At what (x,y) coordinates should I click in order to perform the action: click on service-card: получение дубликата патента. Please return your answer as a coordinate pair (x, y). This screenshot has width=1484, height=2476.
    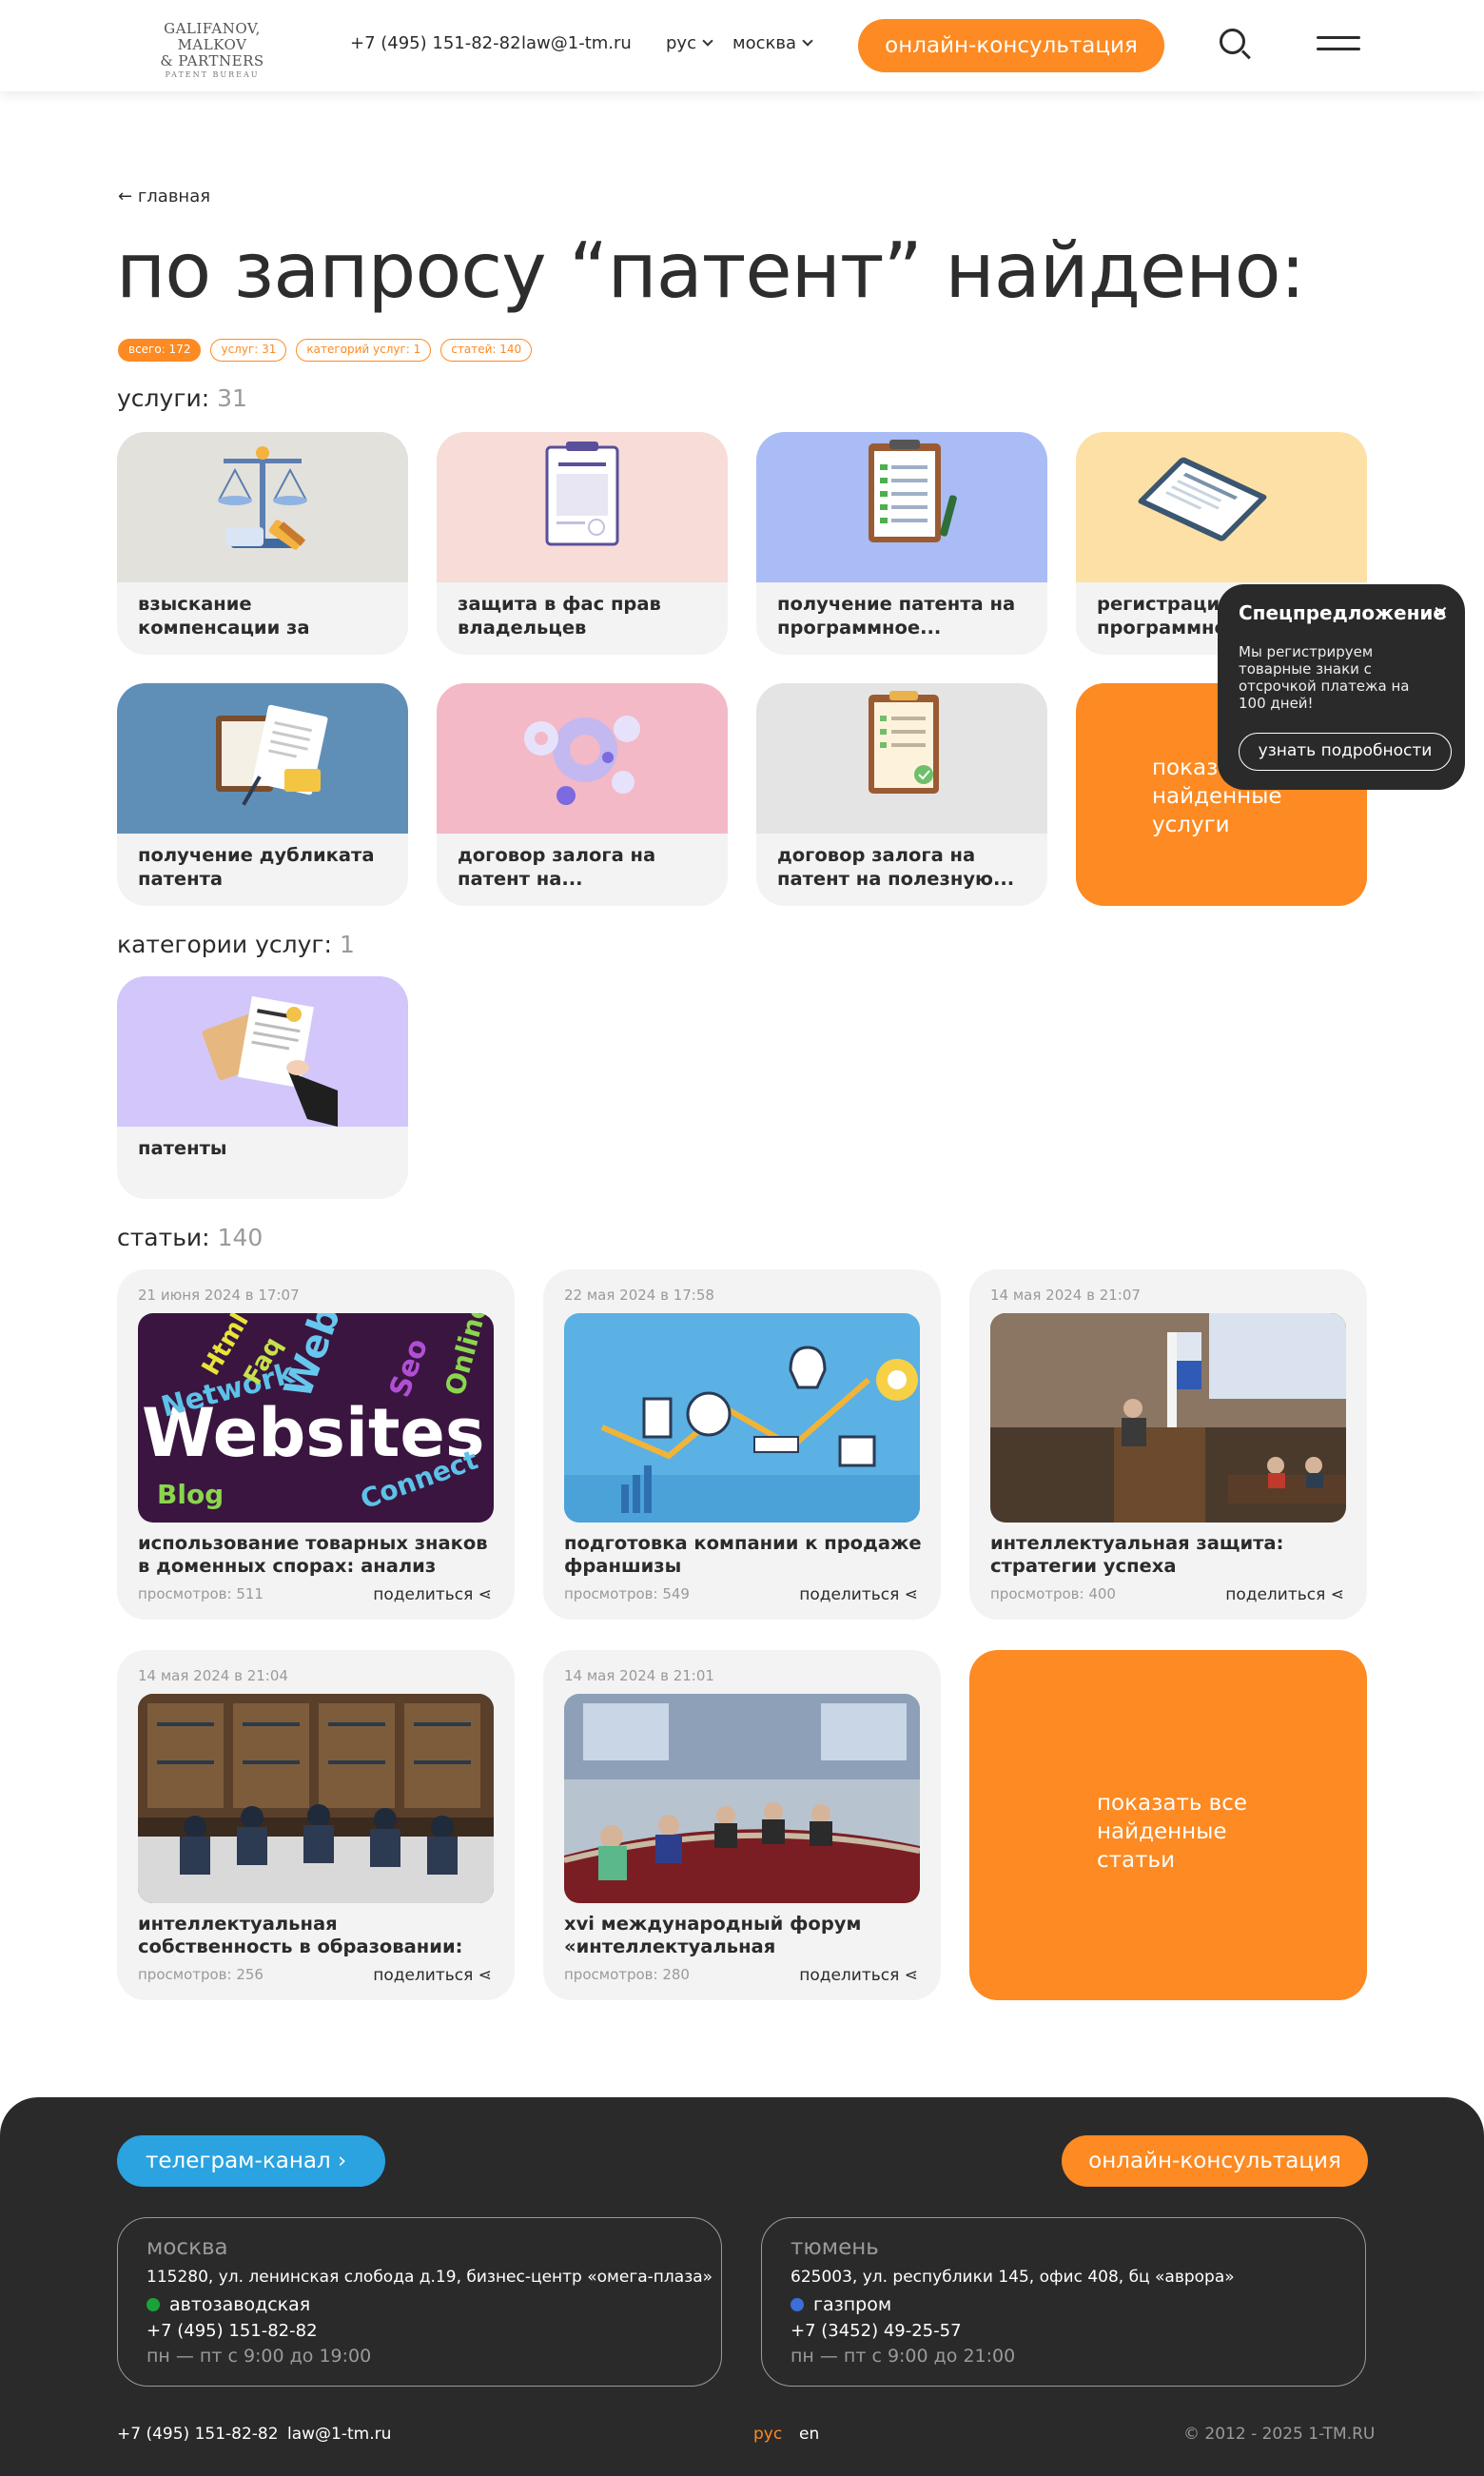
    Looking at the image, I should click on (262, 794).